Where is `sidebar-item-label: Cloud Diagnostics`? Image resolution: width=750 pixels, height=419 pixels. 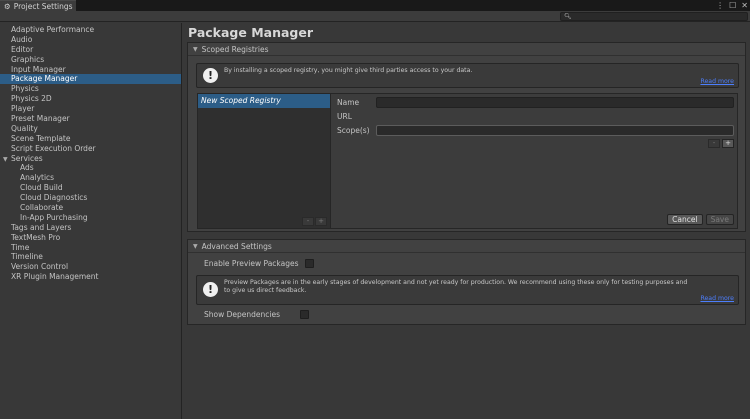 sidebar-item-label: Cloud Diagnostics is located at coordinates (54, 198).